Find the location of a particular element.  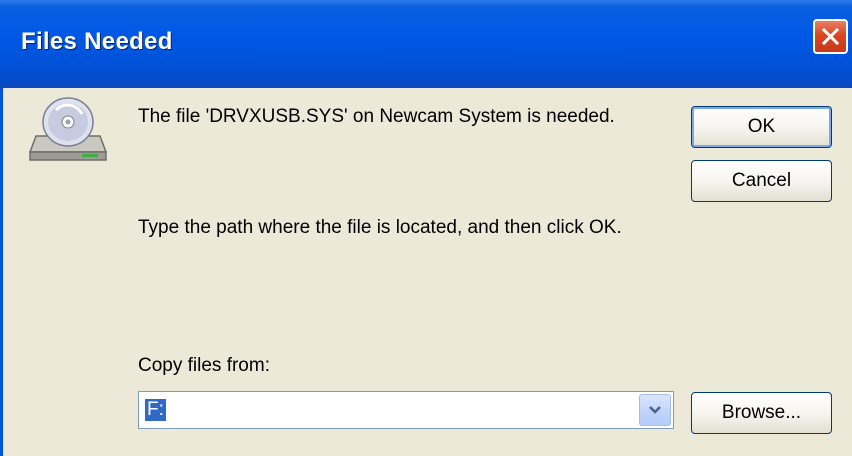

close-button is located at coordinates (830, 36).